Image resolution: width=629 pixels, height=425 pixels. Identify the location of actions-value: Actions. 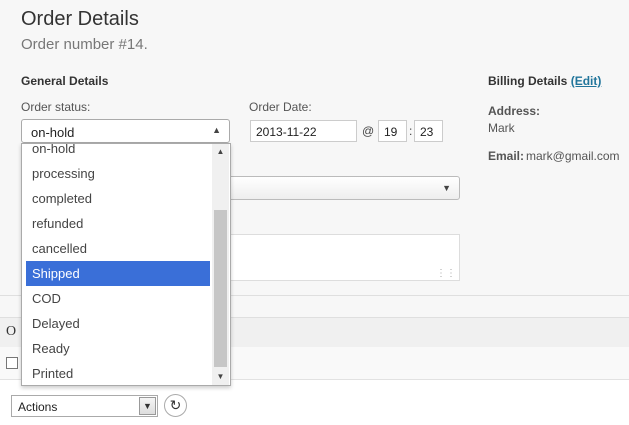
(38, 407).